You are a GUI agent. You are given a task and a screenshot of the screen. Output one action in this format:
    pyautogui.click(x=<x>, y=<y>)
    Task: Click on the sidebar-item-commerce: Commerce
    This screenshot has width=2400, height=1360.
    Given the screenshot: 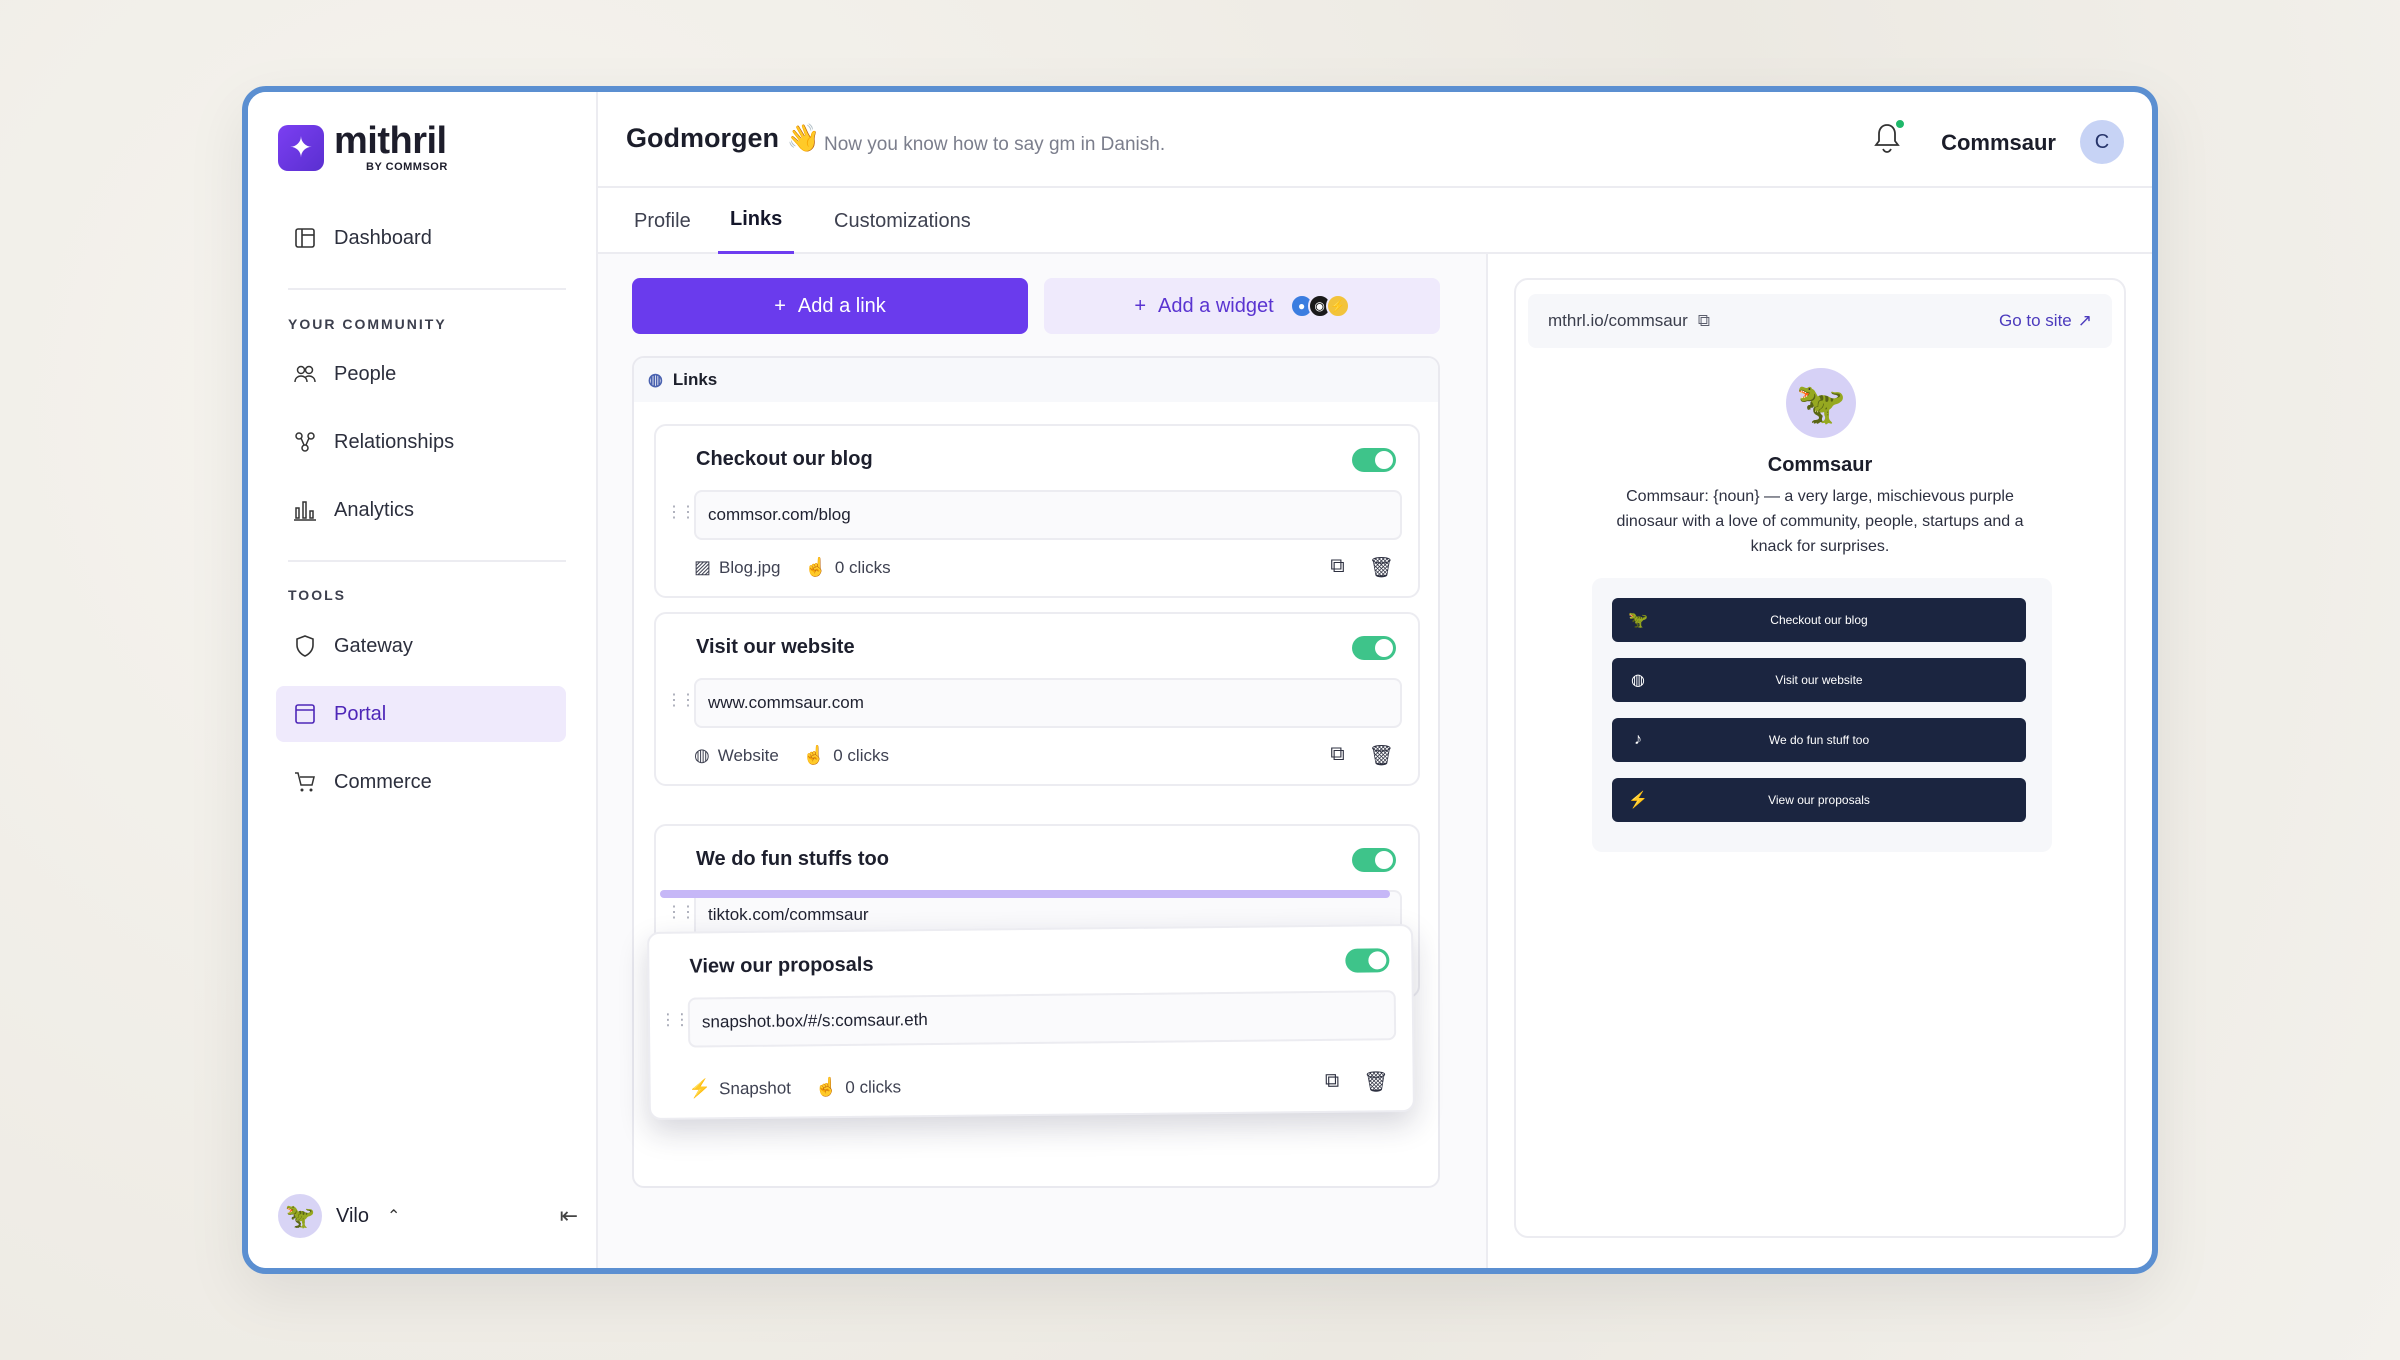 What is the action you would take?
    pyautogui.click(x=421, y=782)
    